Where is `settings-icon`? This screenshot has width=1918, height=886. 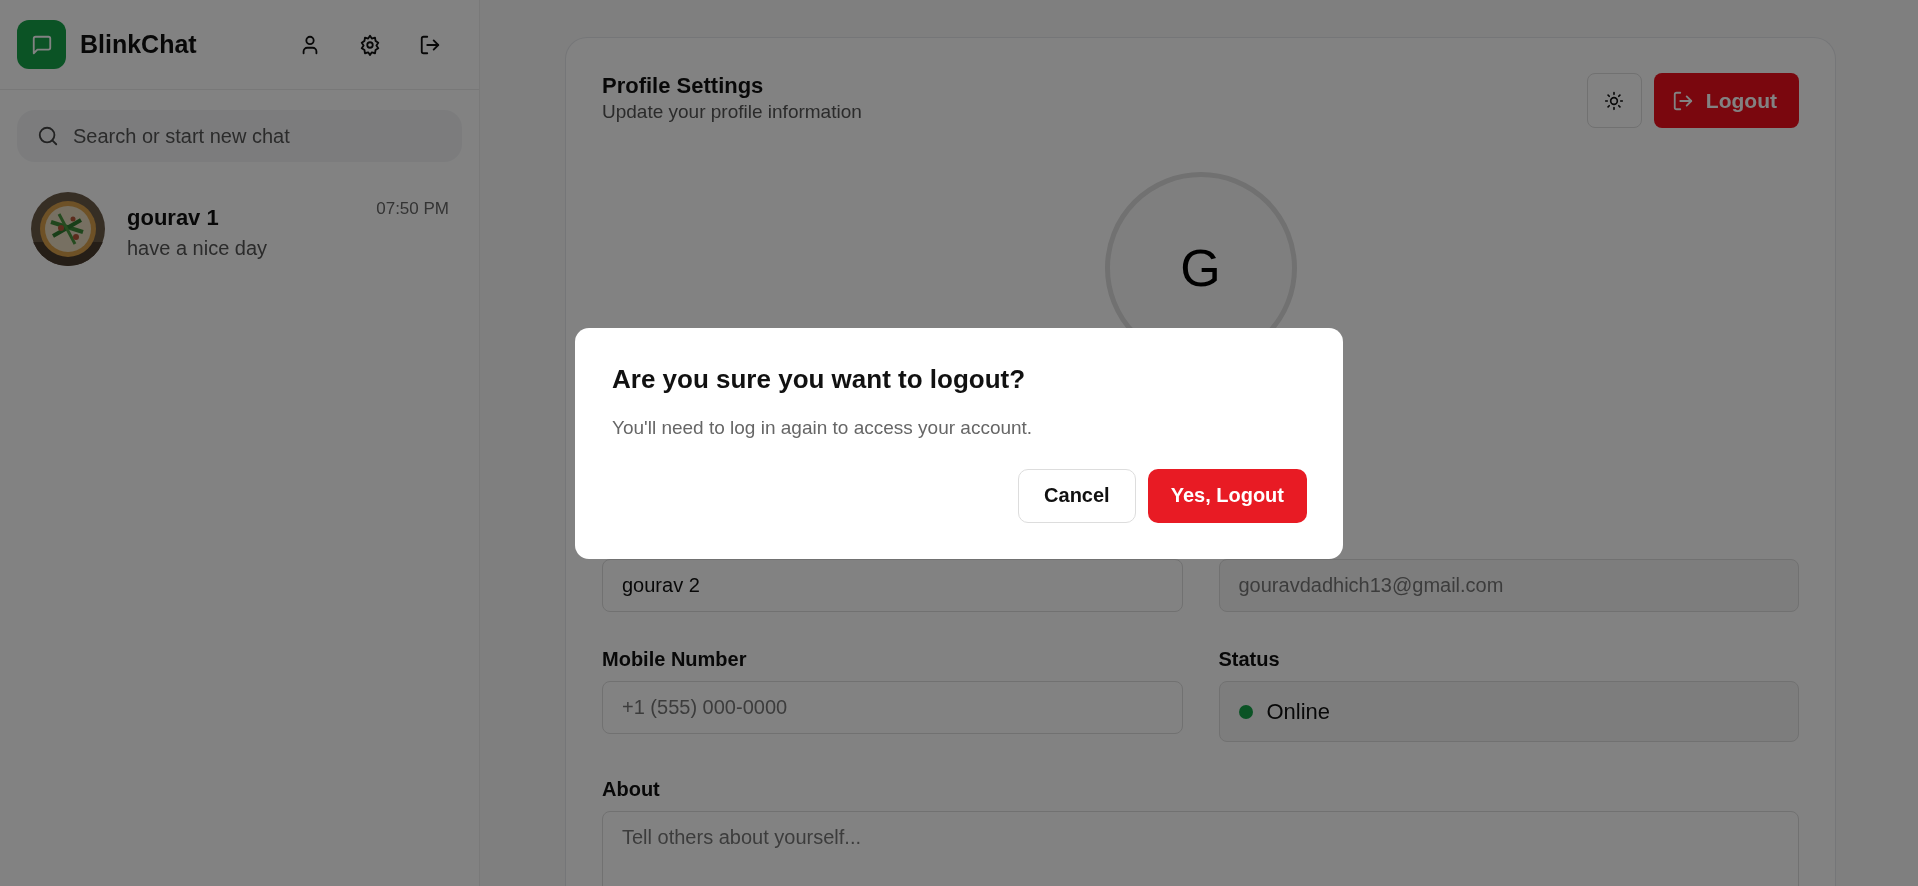
settings-icon is located at coordinates (370, 44).